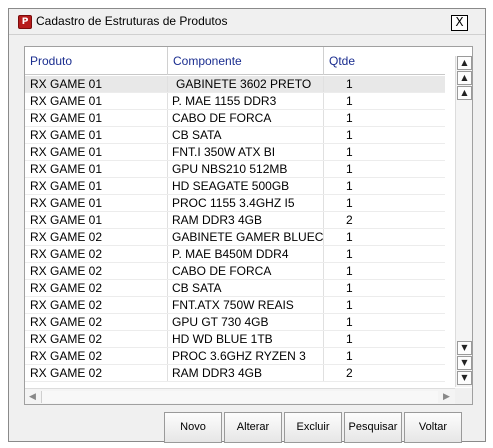 The height and width of the screenshot is (448, 493). What do you see at coordinates (245, 356) in the screenshot?
I see `cell-componente: PROC 3.6GHZ RYZEN 3` at bounding box center [245, 356].